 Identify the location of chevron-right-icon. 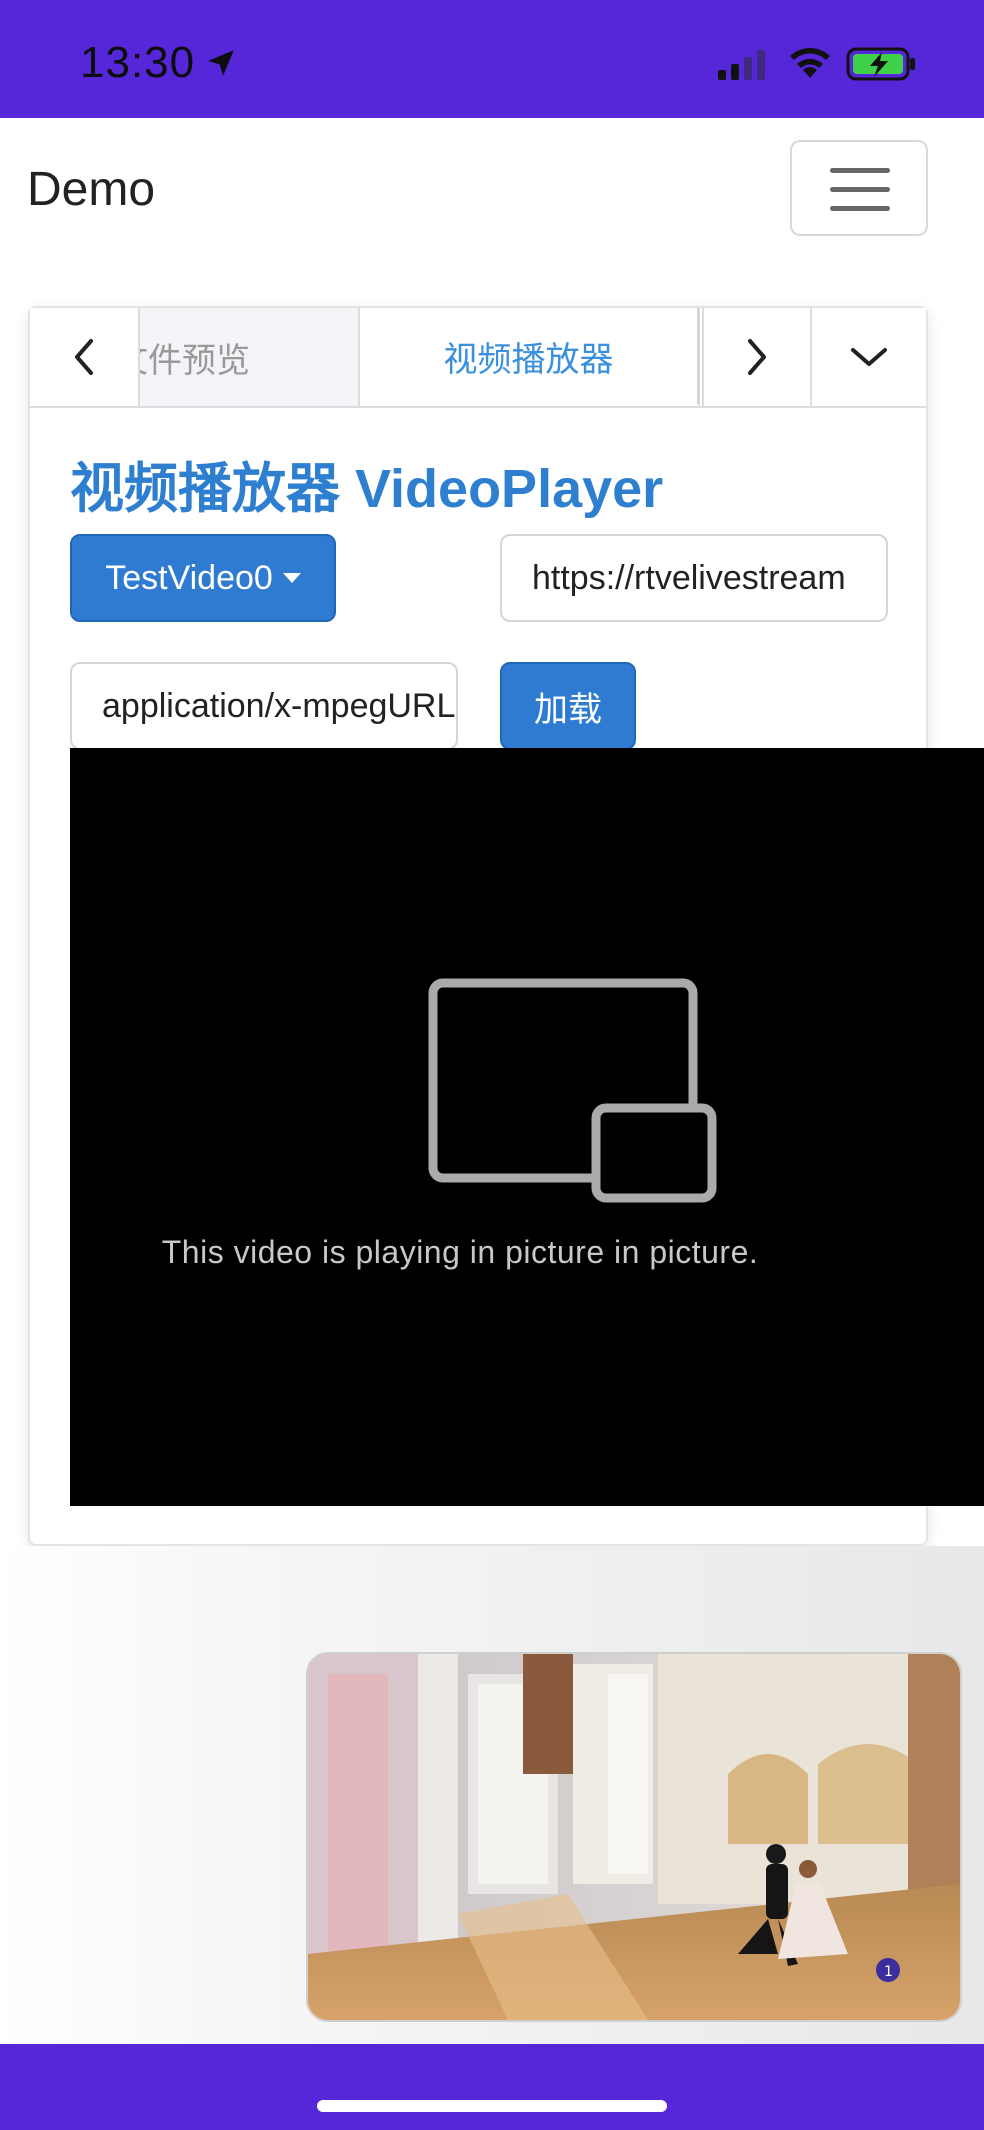
(757, 357).